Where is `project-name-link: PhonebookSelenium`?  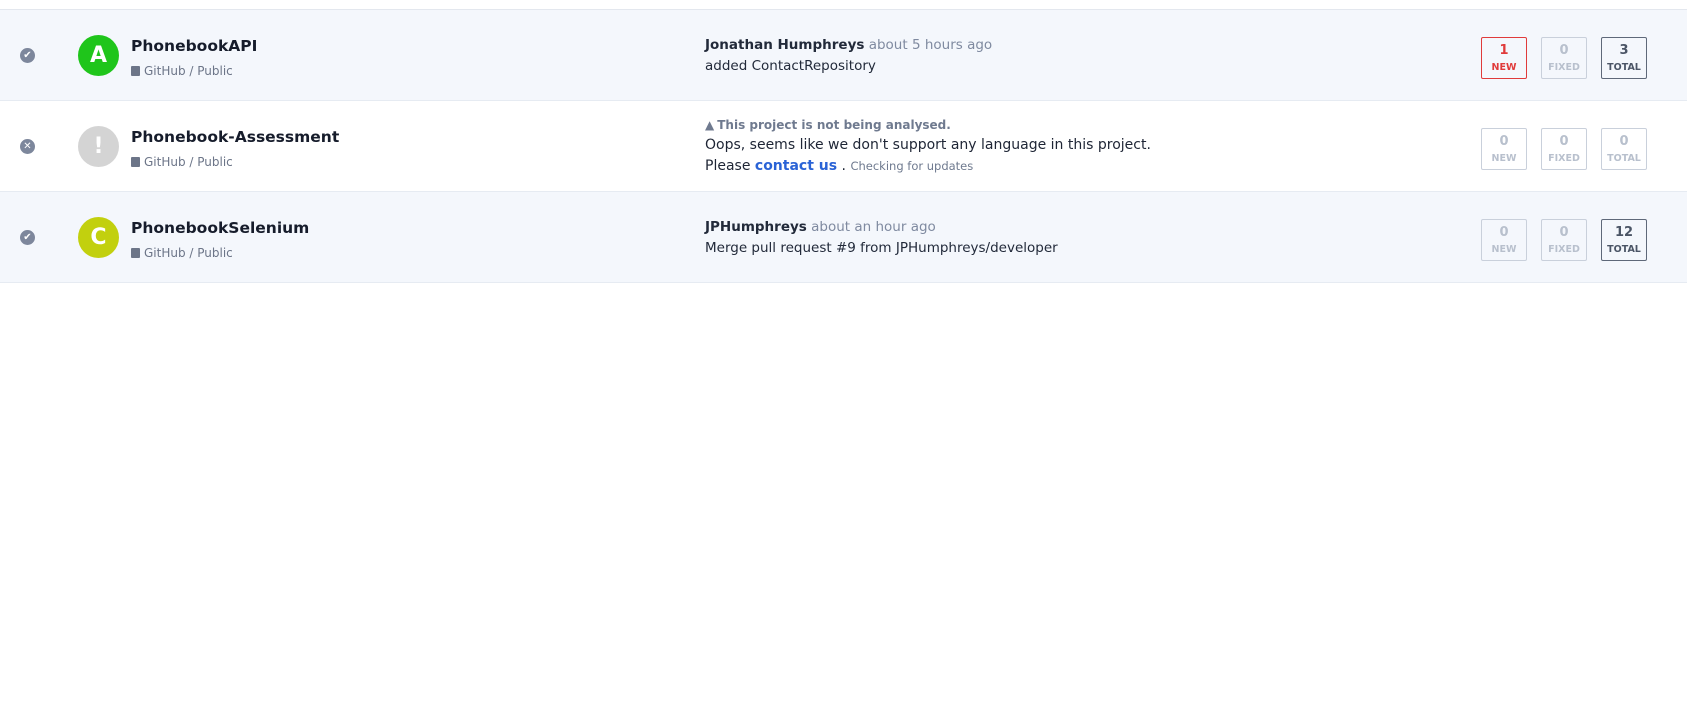
project-name-link: PhonebookSelenium is located at coordinates (220, 228).